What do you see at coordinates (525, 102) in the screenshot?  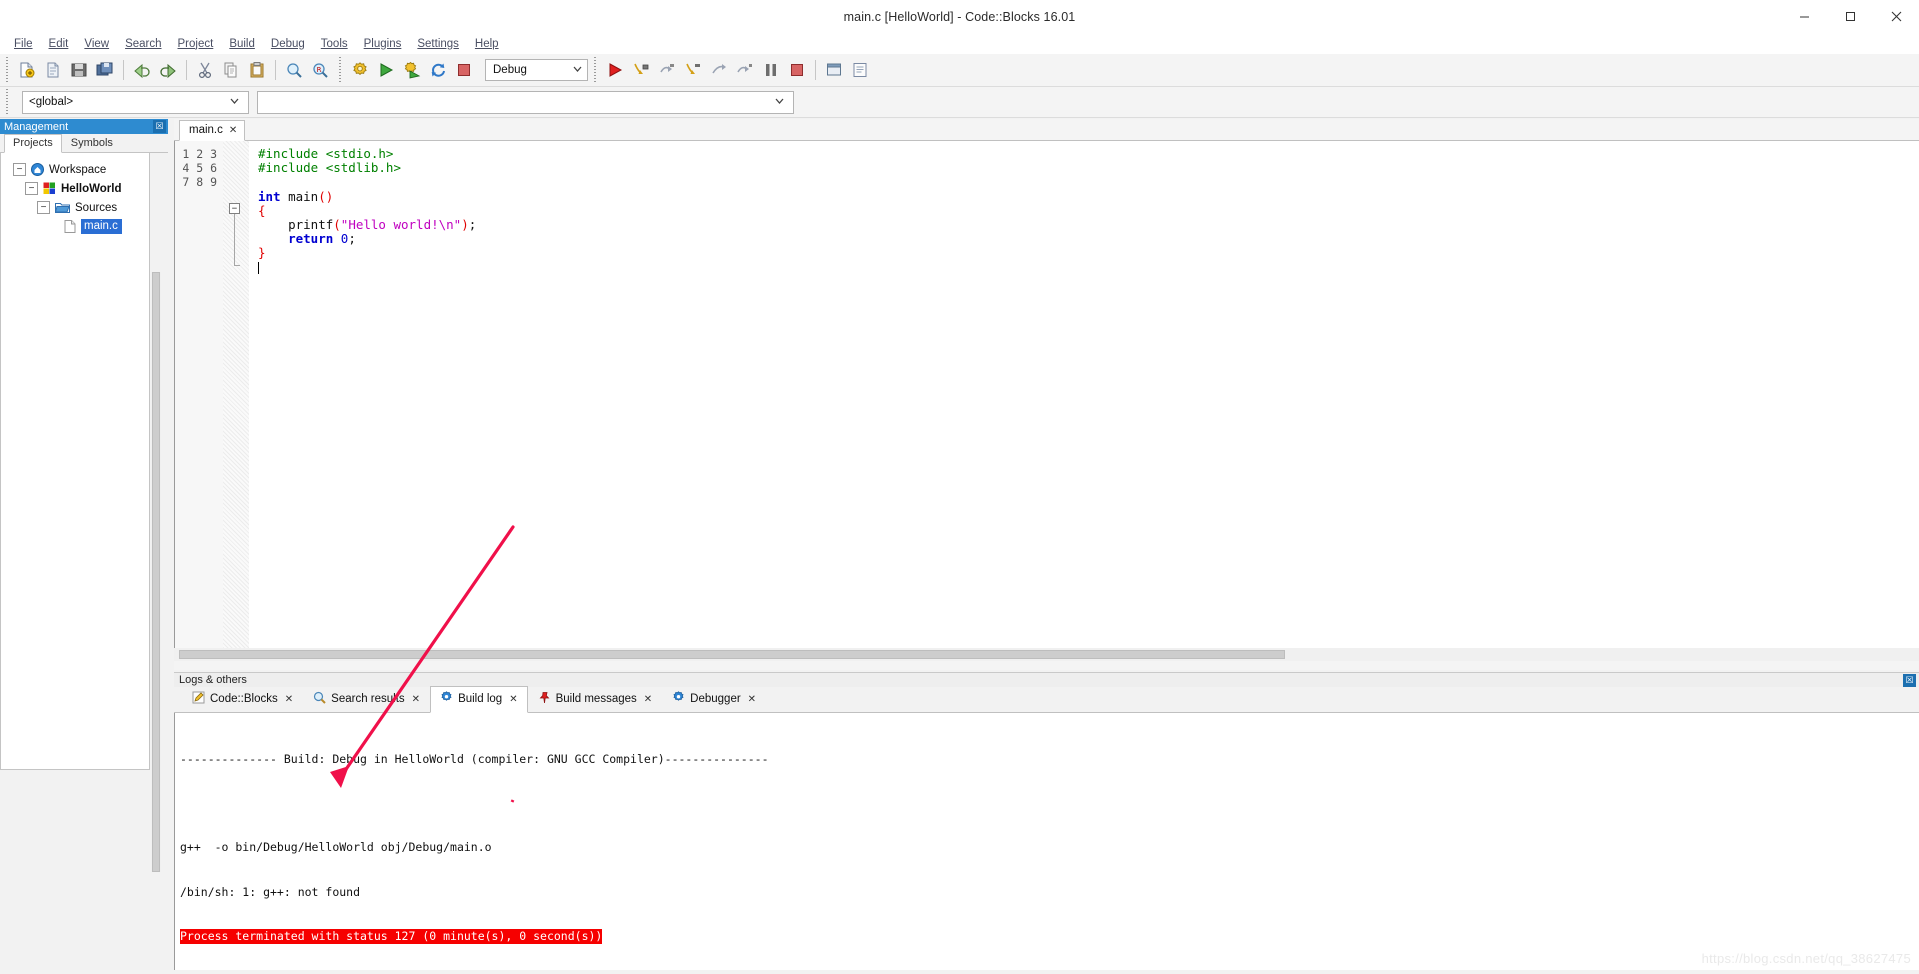 I see `function-select` at bounding box center [525, 102].